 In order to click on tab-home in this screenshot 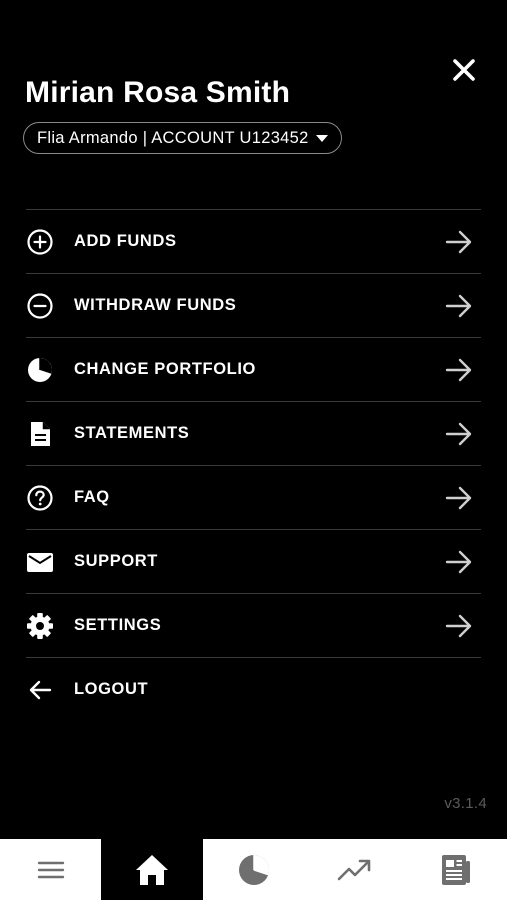, I will do `click(152, 869)`.